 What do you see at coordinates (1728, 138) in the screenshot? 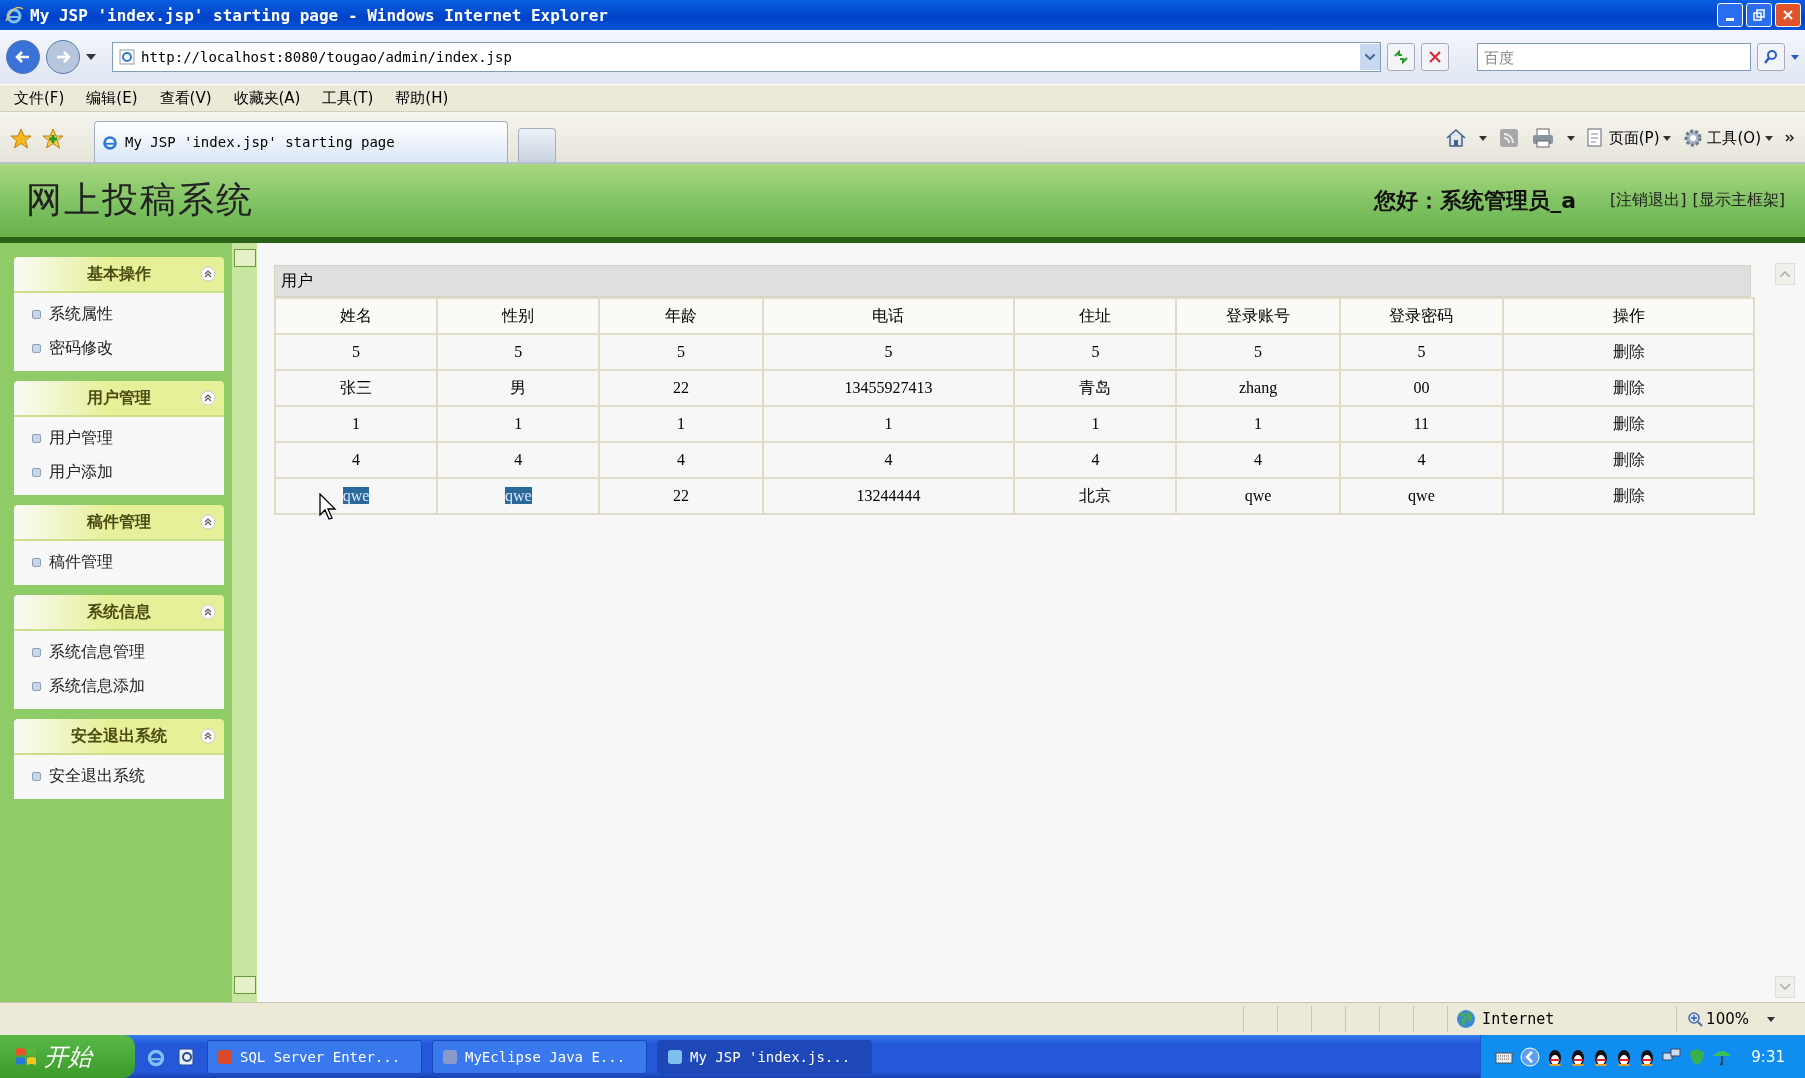
I see `command-button: 工具(O)` at bounding box center [1728, 138].